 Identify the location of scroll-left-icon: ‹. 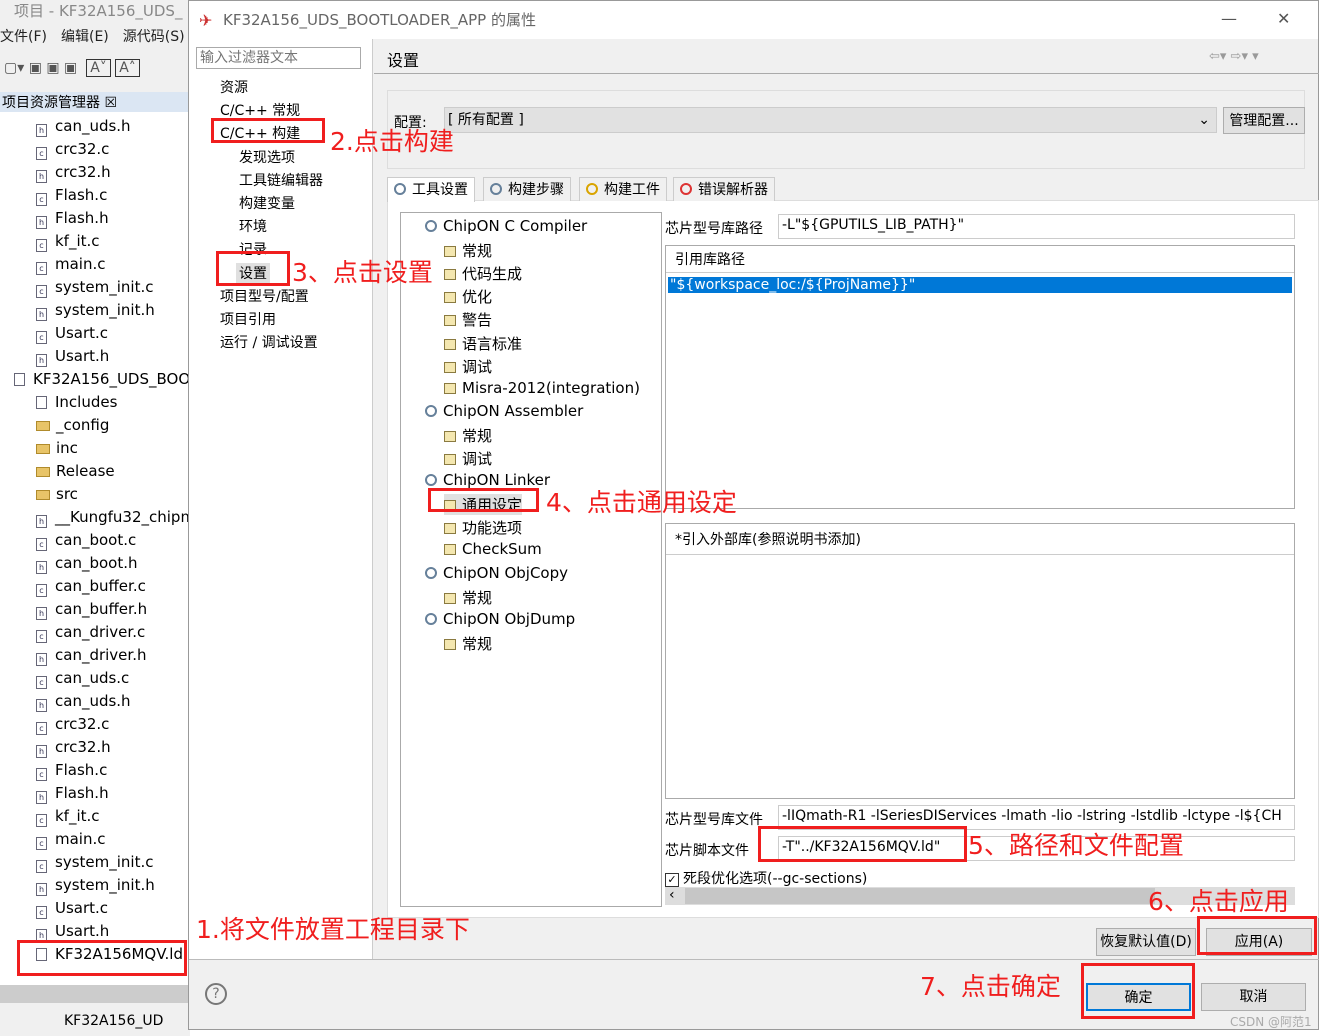
(670, 895).